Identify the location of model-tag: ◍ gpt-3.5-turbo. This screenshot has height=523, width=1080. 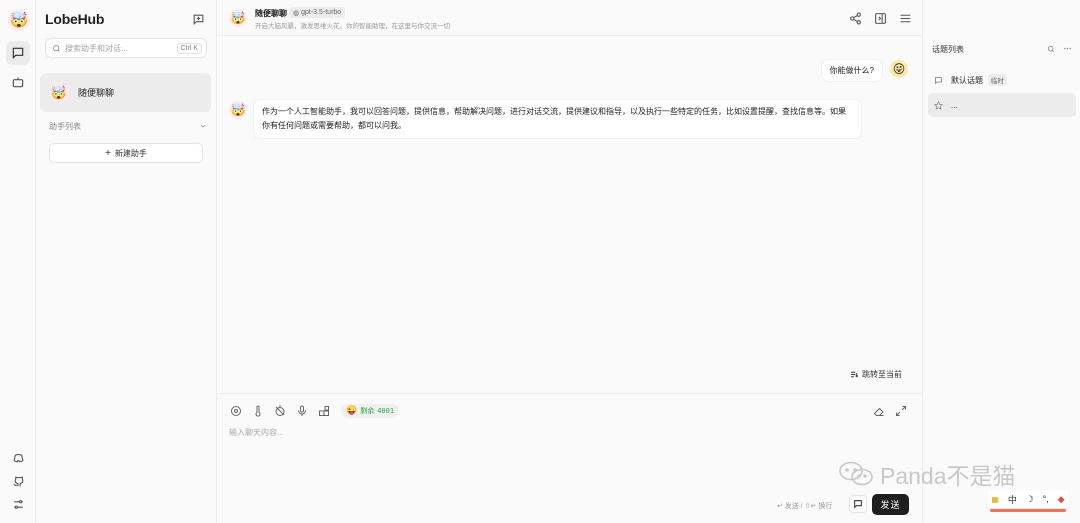
(317, 12).